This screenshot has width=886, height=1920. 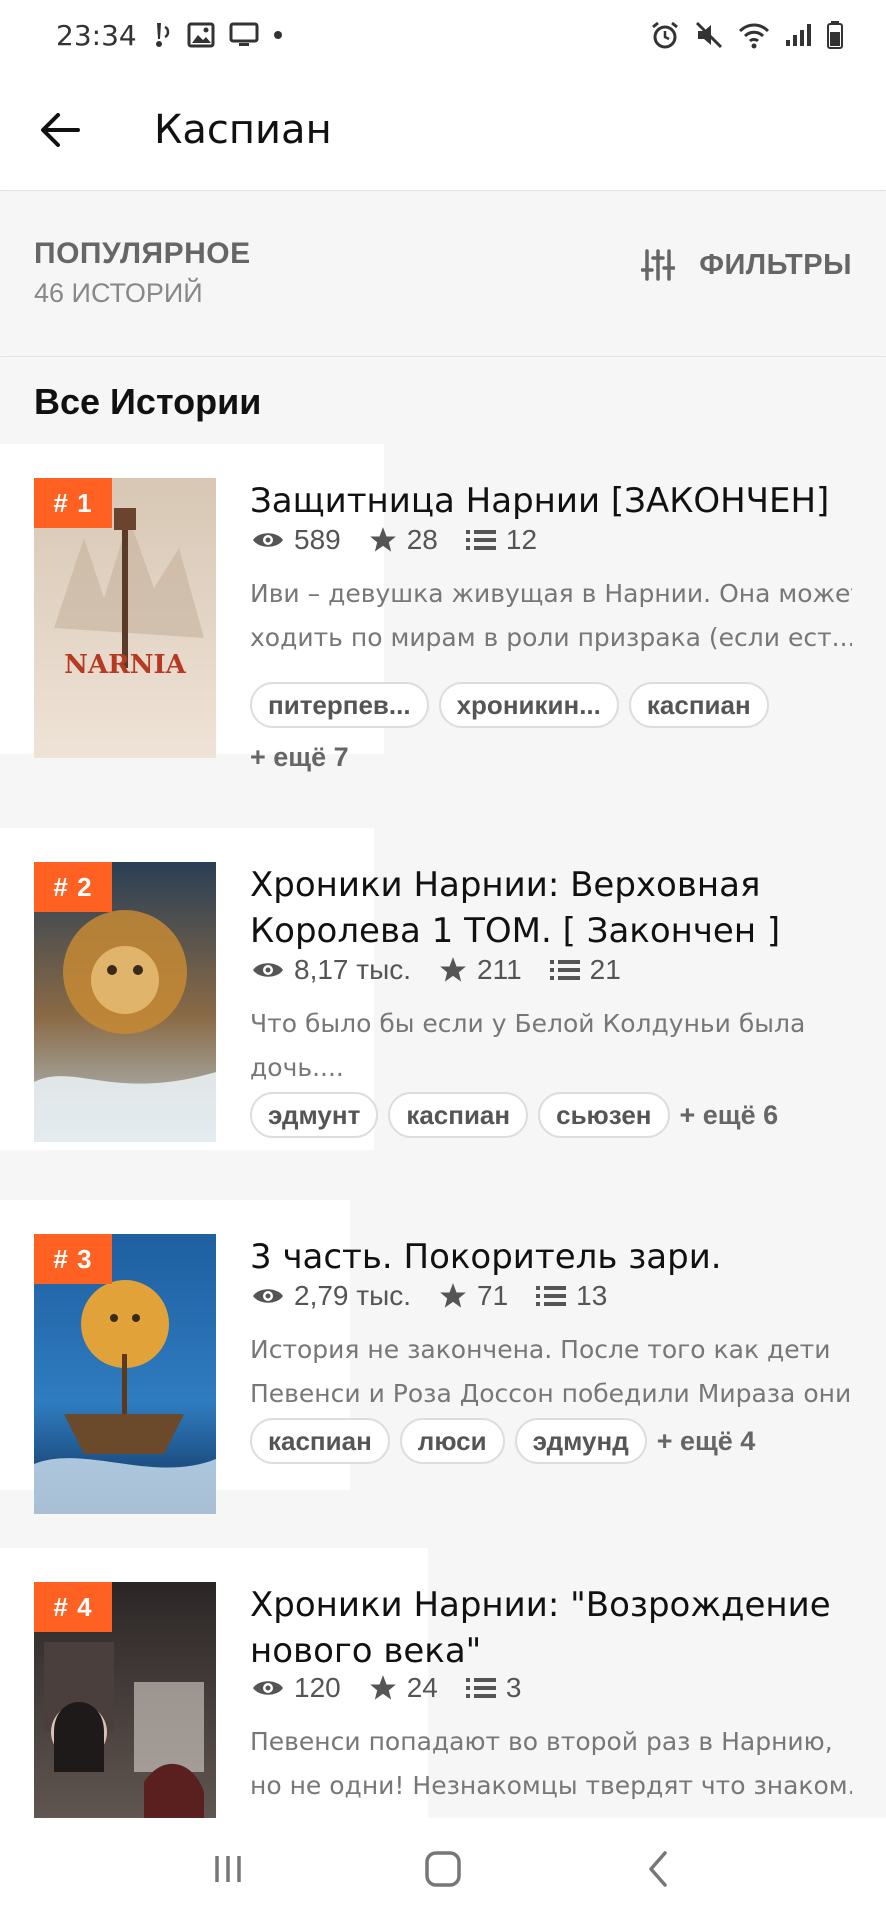 What do you see at coordinates (754, 35) in the screenshot?
I see `wifi-icon` at bounding box center [754, 35].